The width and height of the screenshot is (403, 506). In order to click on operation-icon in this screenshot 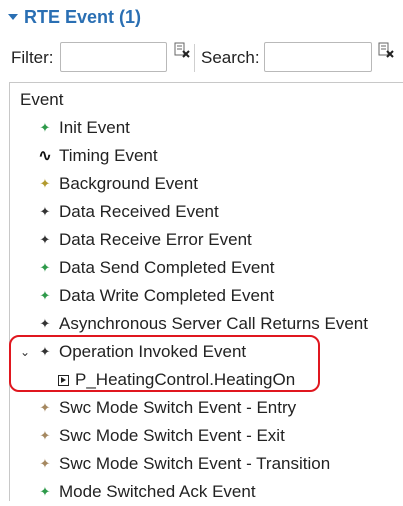, I will do `click(63, 380)`.